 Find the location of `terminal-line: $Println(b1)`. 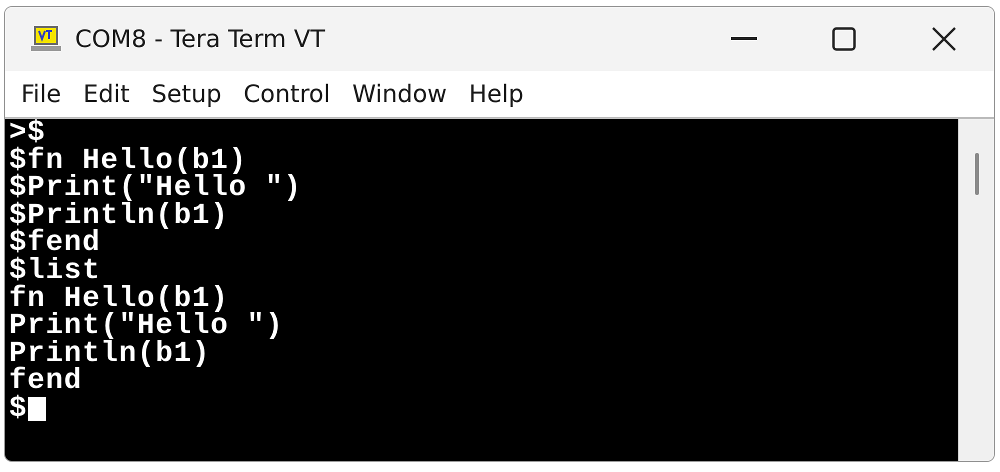

terminal-line: $Println(b1) is located at coordinates (119, 216).